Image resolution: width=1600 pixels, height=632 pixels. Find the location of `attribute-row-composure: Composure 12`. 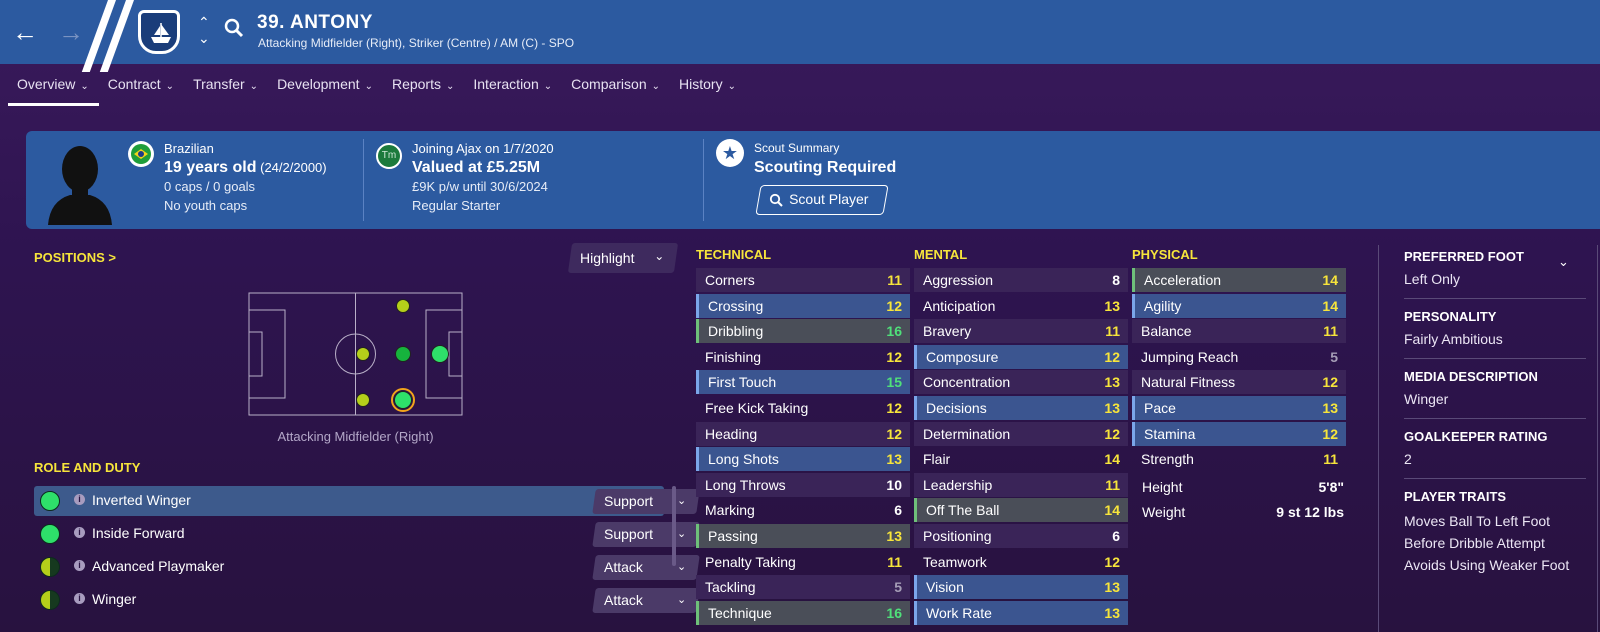

attribute-row-composure: Composure 12 is located at coordinates (1021, 356).